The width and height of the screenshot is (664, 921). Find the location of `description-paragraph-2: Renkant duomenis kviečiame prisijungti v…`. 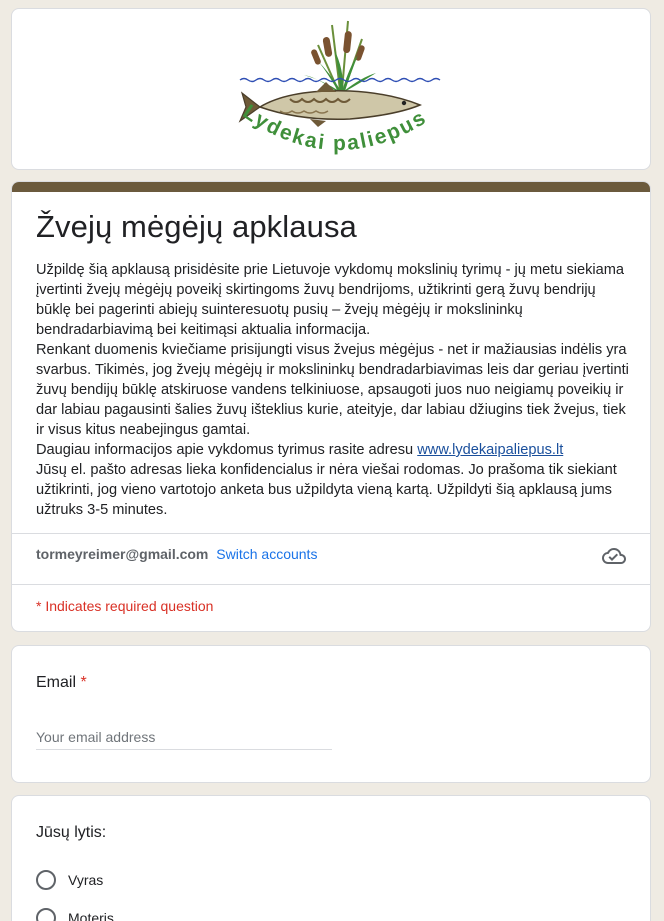

description-paragraph-2: Renkant duomenis kviečiame prisijungti v… is located at coordinates (332, 390).